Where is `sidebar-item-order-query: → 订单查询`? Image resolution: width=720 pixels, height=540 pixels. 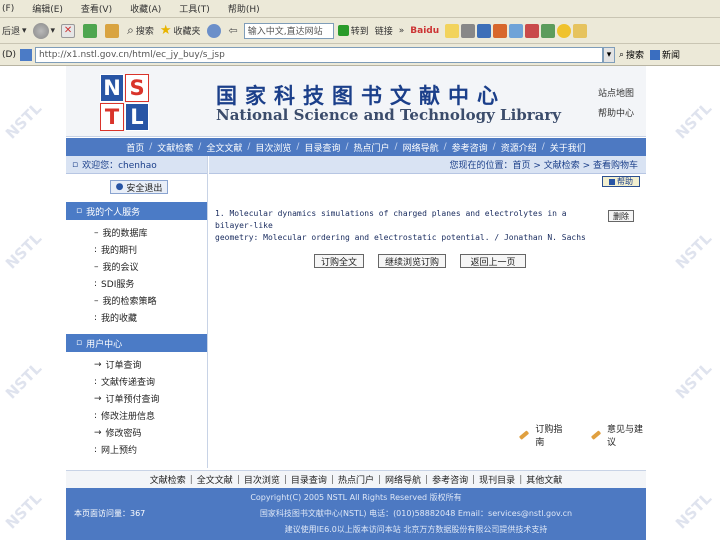
sidebar-item-order-query: → 订单查询 is located at coordinates (136, 364).